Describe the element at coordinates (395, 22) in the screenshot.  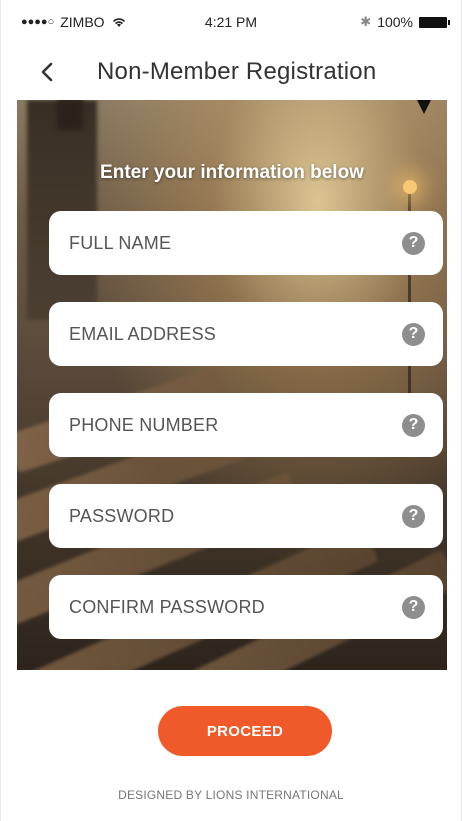
I see `battery-percentage: 100%` at that location.